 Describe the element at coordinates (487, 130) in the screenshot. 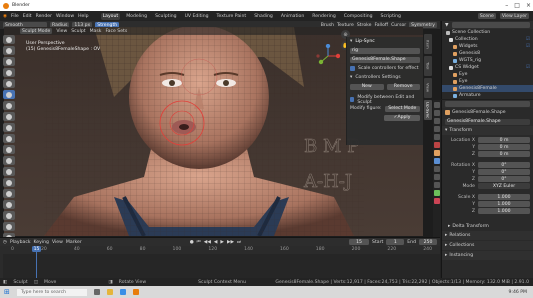

I see `transform-header: ▾ Transform` at that location.